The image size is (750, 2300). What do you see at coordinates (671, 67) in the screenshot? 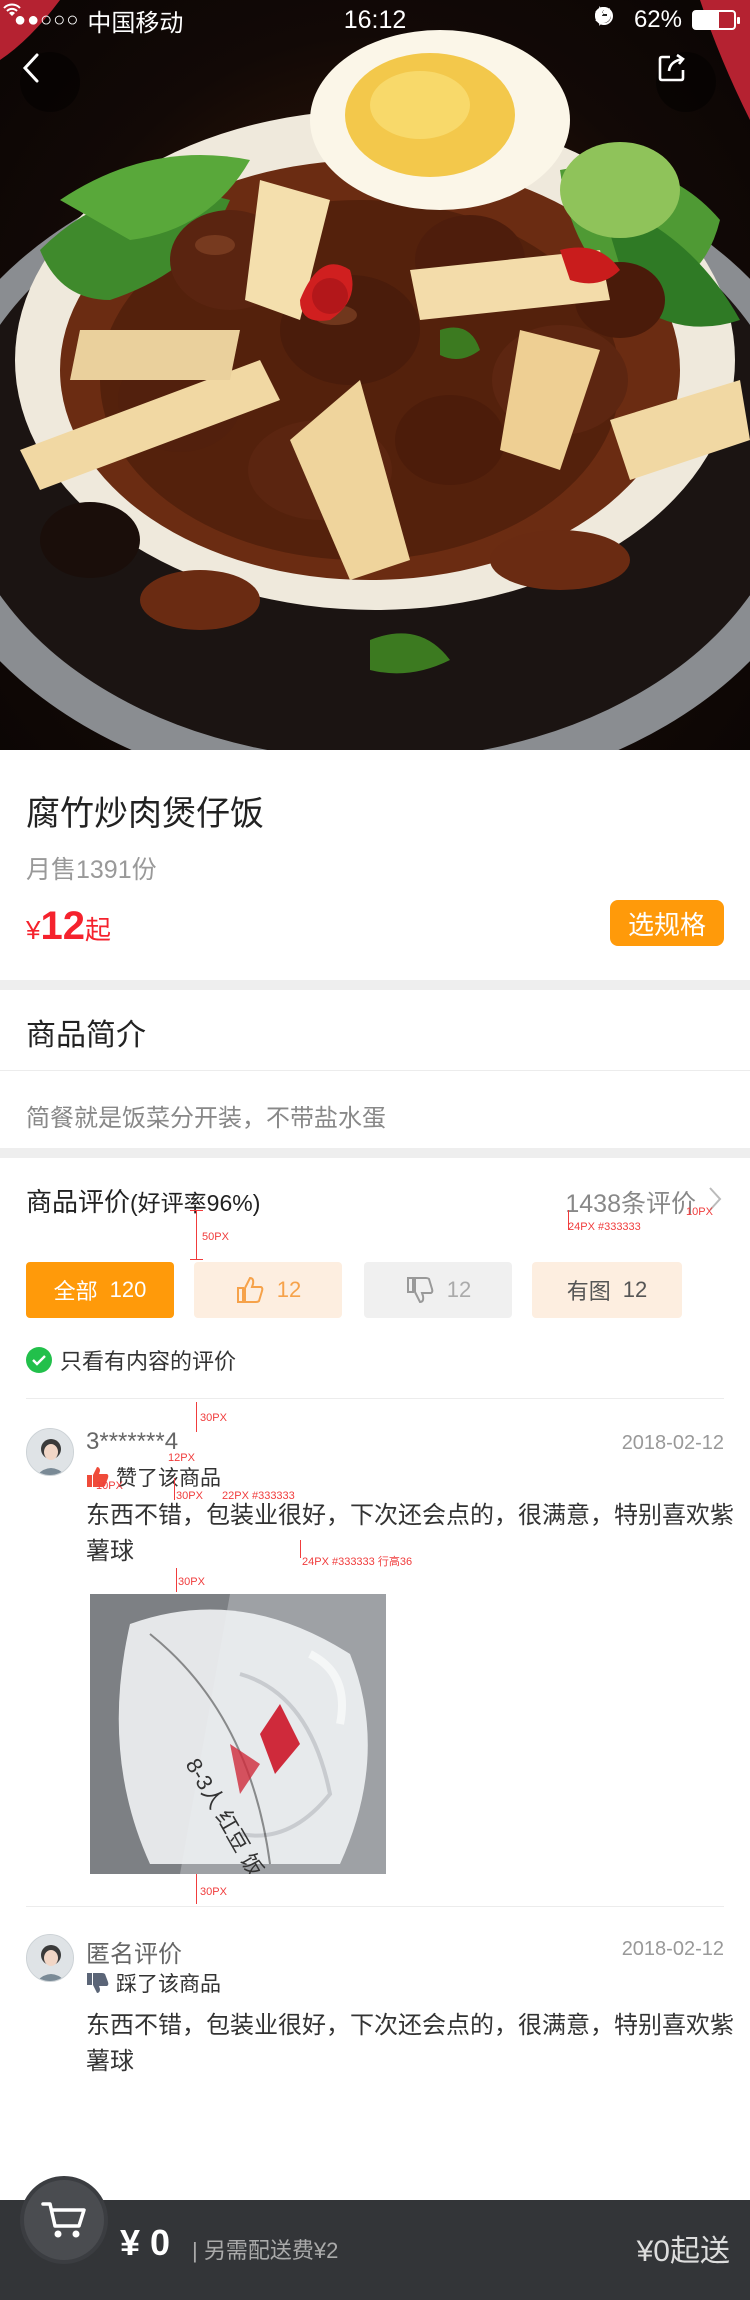
I see `share-icon` at bounding box center [671, 67].